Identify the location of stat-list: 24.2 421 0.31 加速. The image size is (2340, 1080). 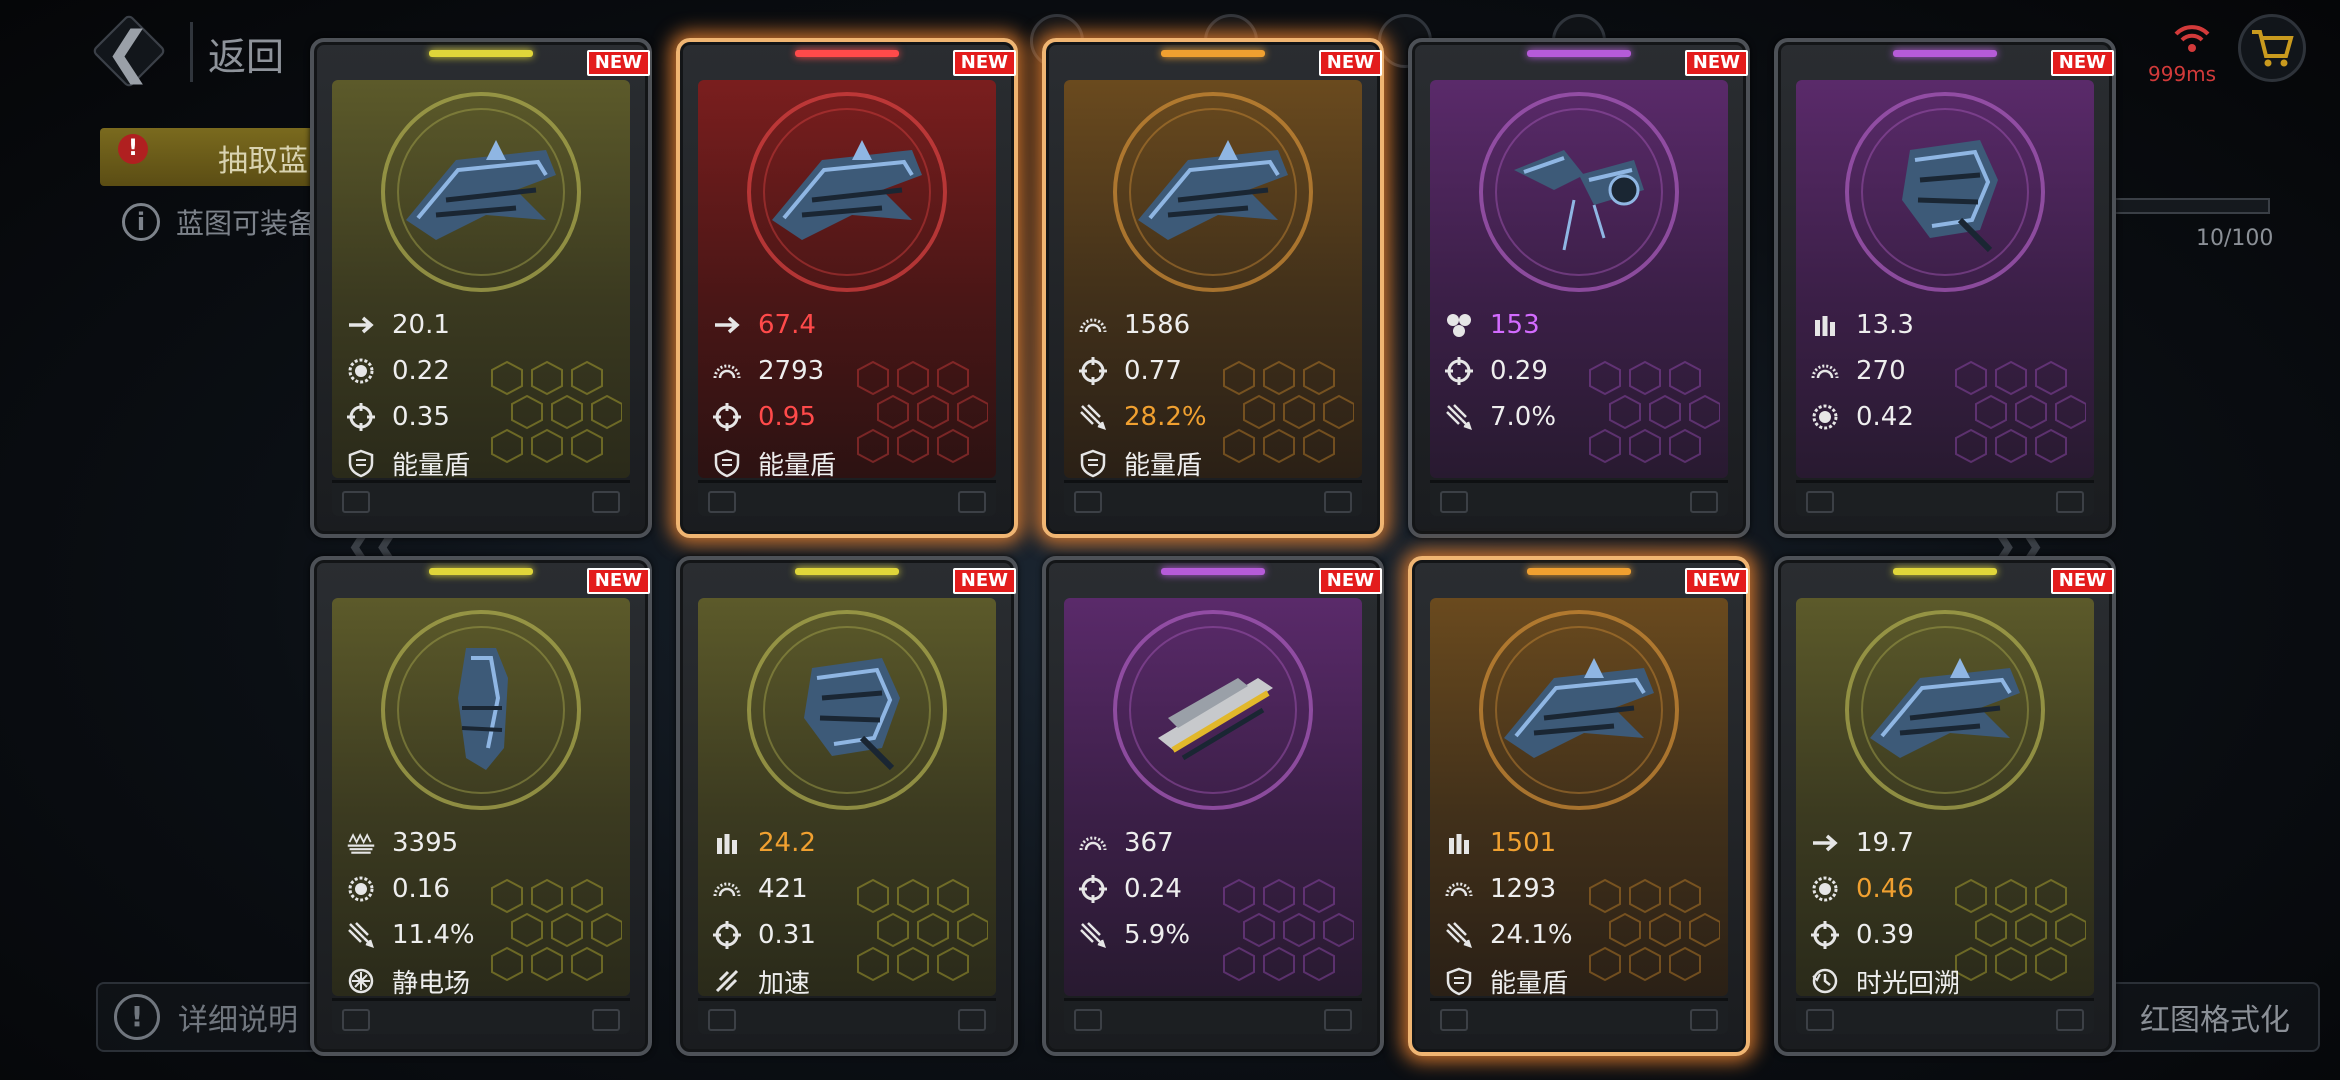
(847, 908).